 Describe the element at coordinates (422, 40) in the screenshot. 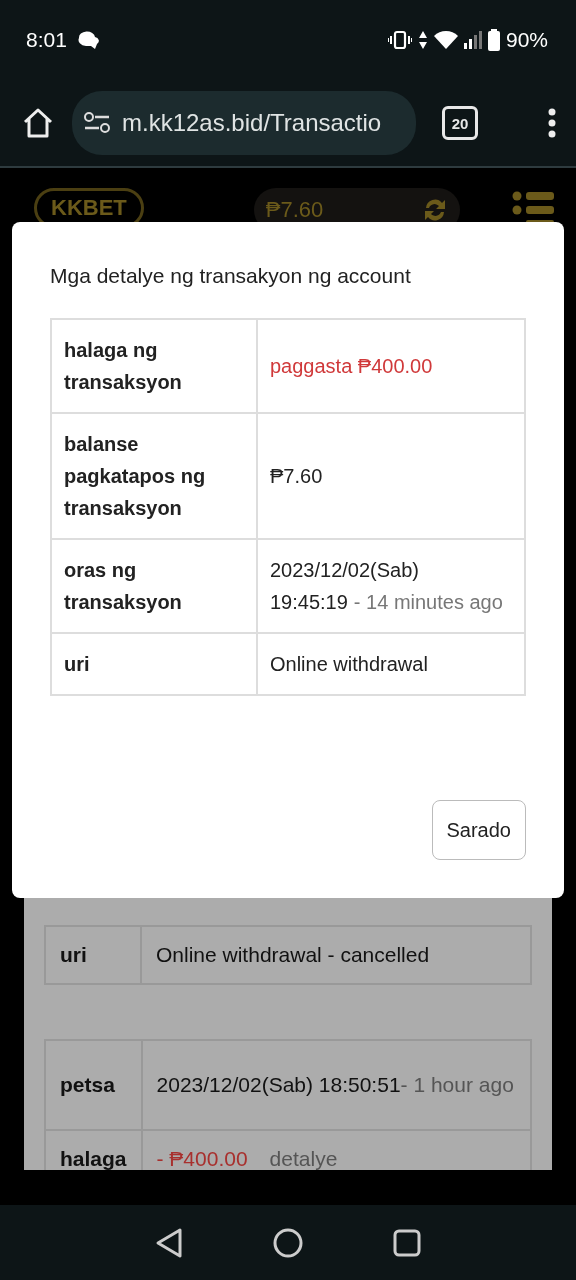

I see `data-arrows-icon` at that location.